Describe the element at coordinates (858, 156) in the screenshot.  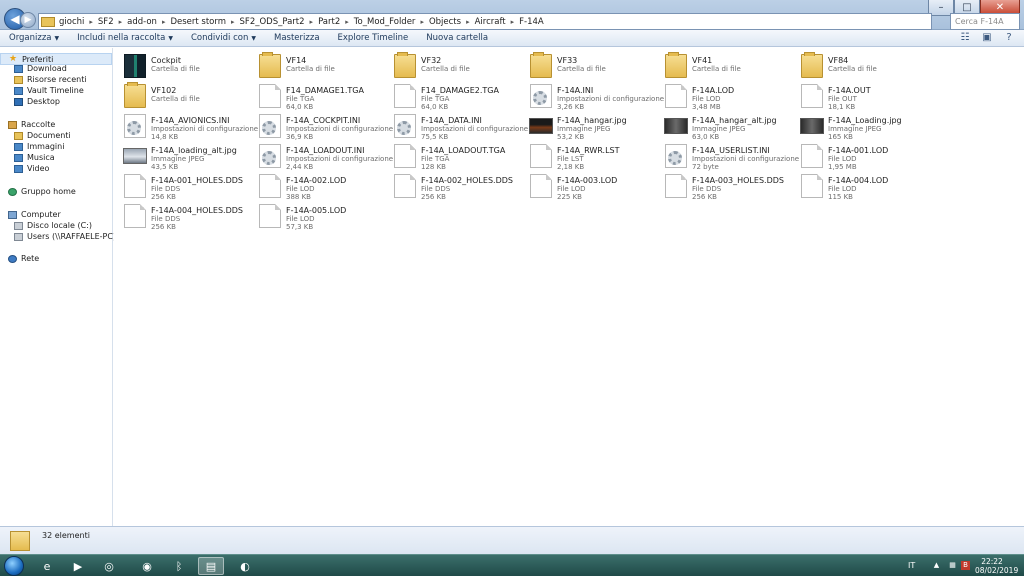
I see `file-item: F-14A-001.LOD File LOD 1,95 MB` at that location.